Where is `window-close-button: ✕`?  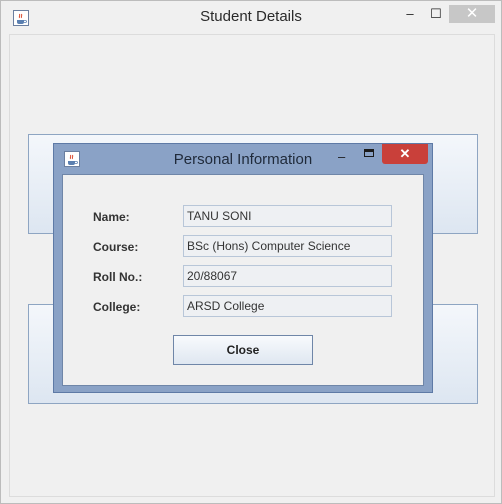
window-close-button: ✕ is located at coordinates (472, 14).